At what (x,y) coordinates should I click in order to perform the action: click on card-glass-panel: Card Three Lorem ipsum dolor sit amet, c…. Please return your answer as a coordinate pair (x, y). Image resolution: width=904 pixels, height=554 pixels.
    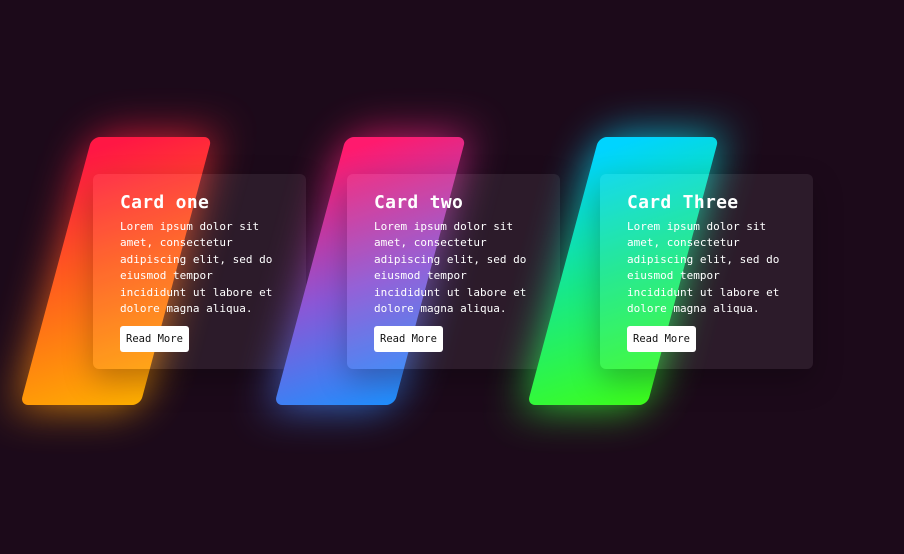
    Looking at the image, I should click on (706, 271).